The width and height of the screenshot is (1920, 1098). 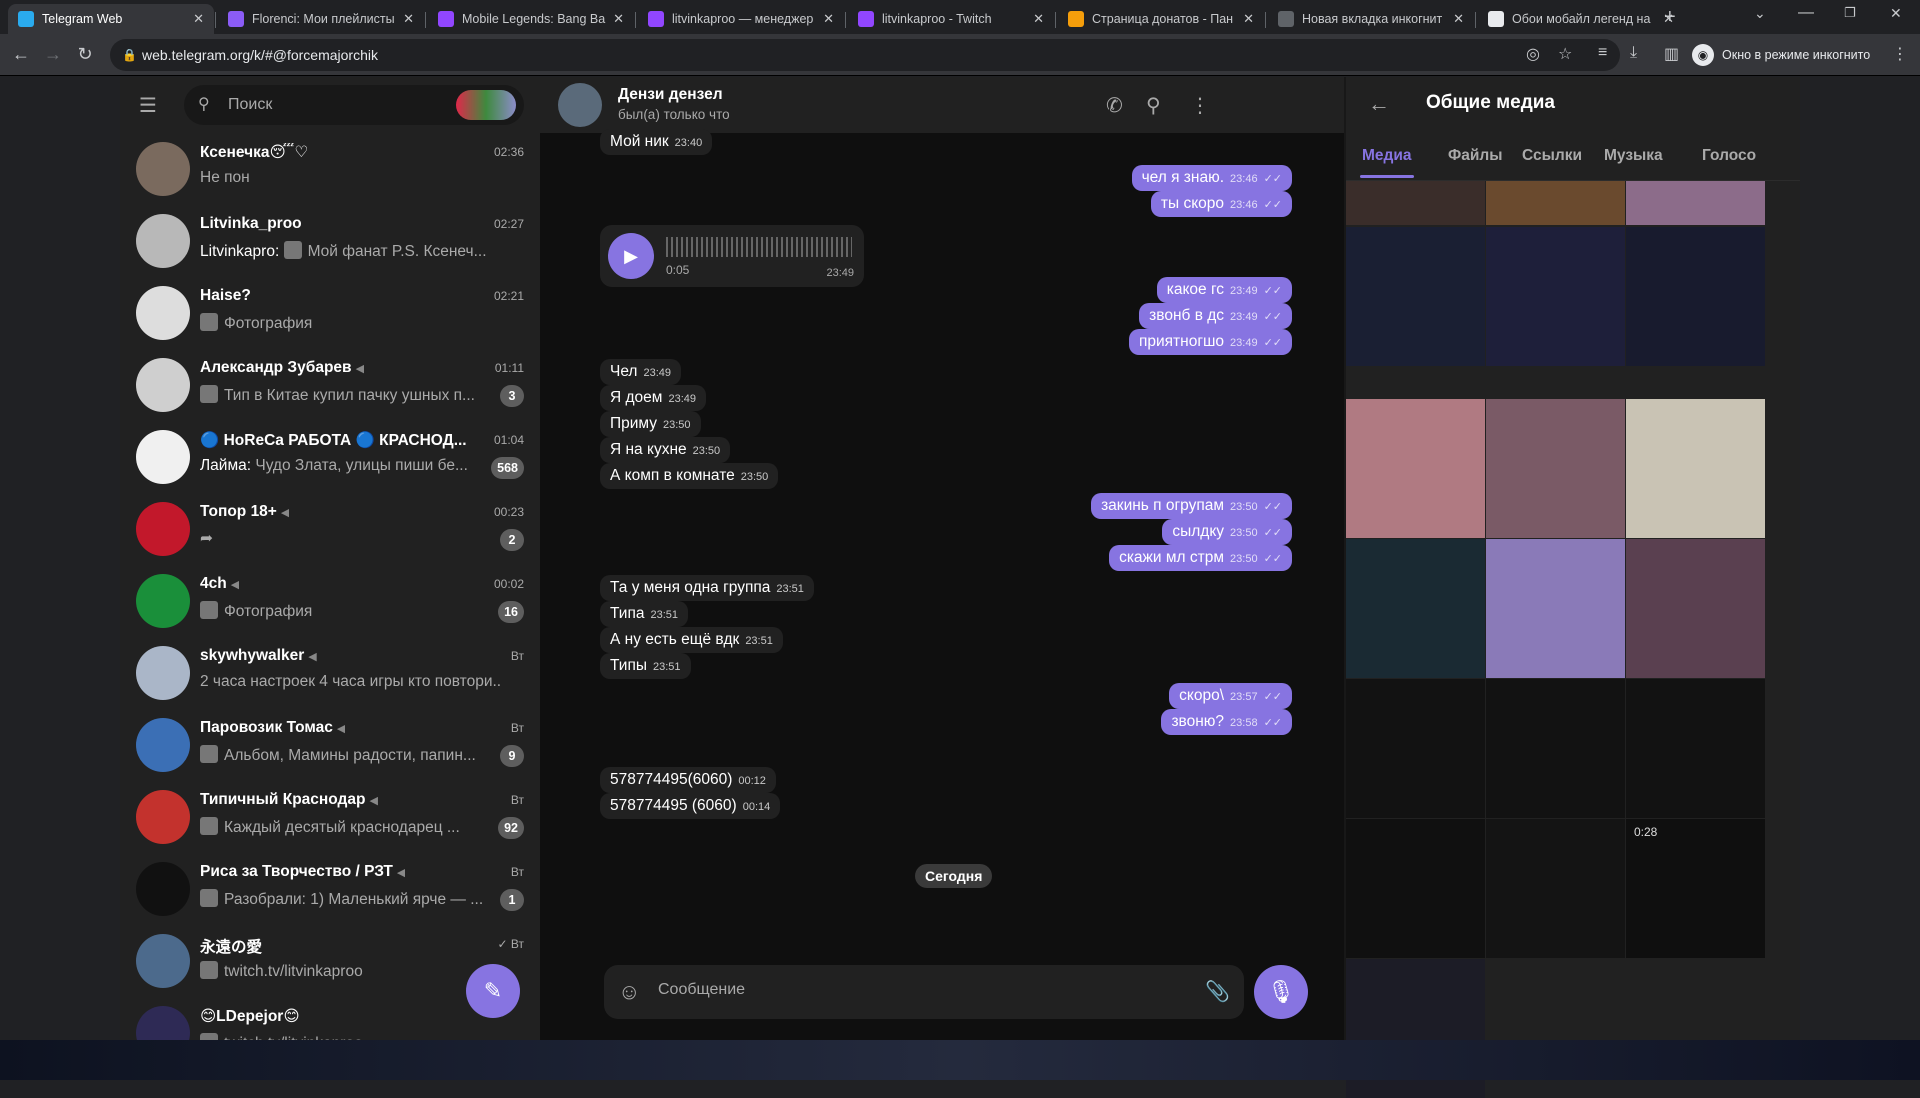 What do you see at coordinates (354, 105) in the screenshot?
I see `search-input: ⚲ Поиск` at bounding box center [354, 105].